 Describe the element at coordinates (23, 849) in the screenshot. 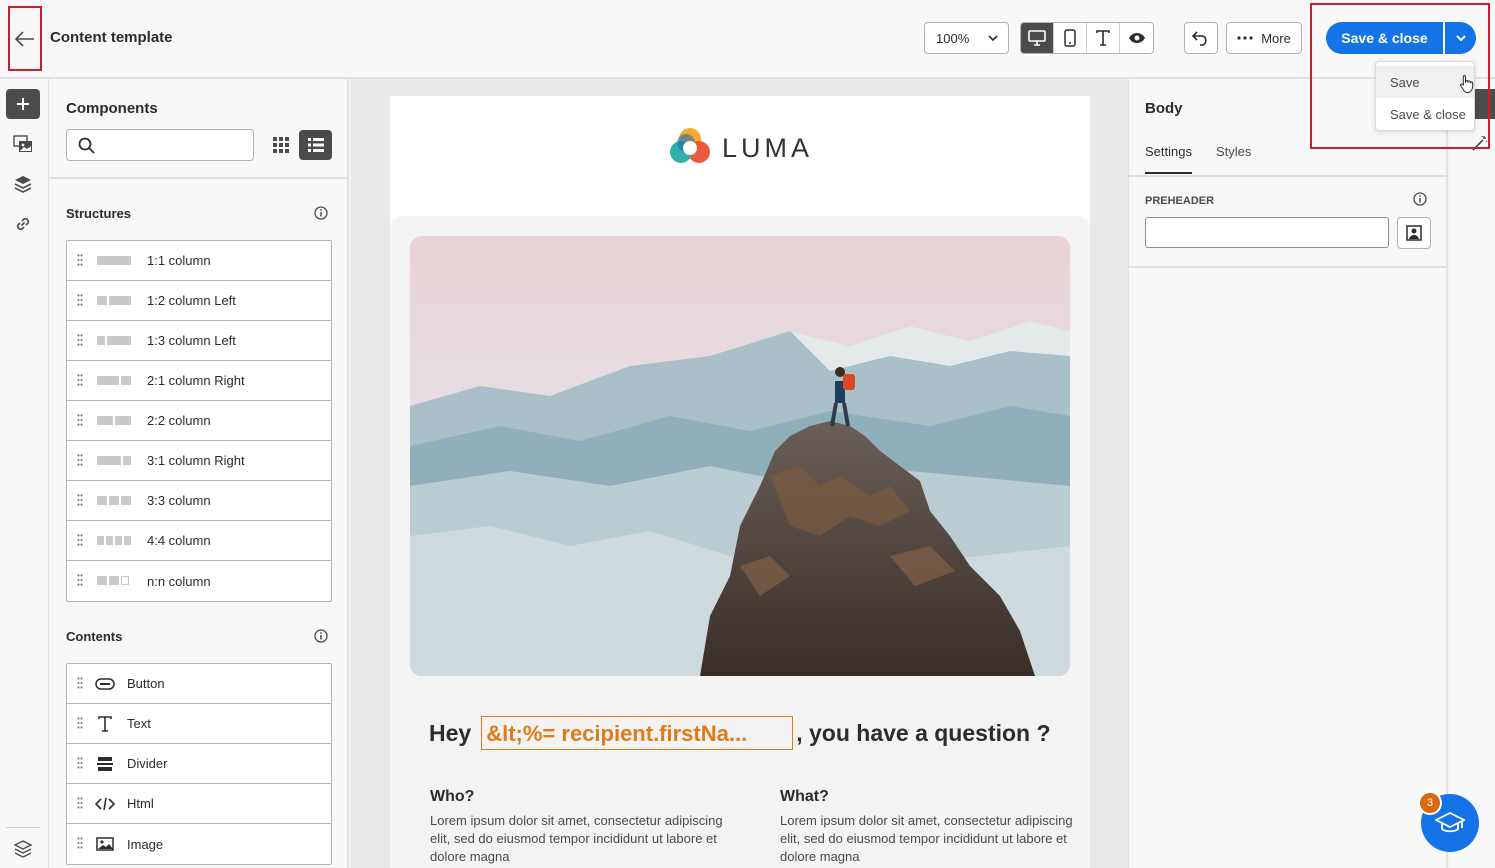

I see `rail-guide-button` at that location.